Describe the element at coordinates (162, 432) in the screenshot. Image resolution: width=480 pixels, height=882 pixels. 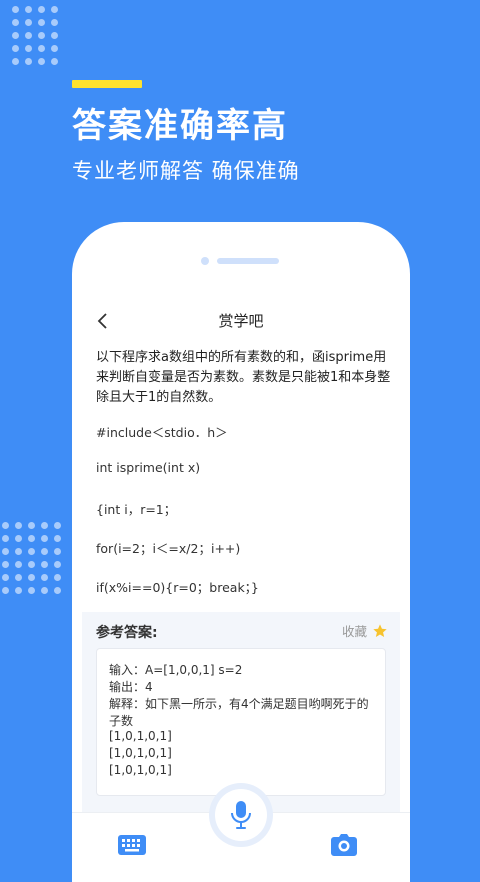
I see `code-line: #include＜stdio．h＞` at that location.